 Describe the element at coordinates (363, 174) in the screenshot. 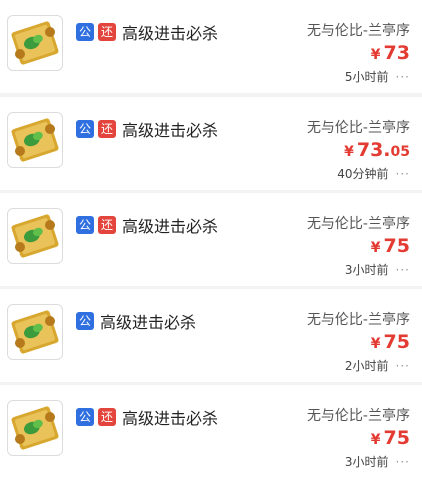

I see `posted-time: 40分钟前` at that location.